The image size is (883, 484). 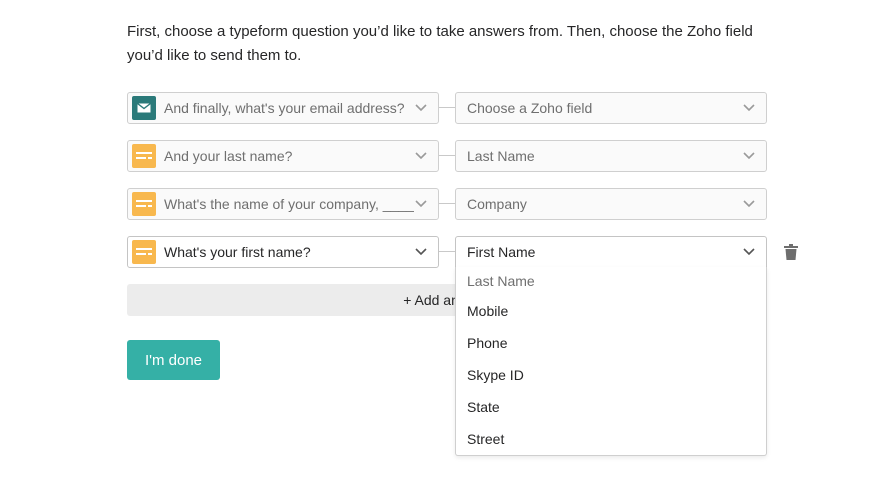 I want to click on trash-icon, so click(x=791, y=252).